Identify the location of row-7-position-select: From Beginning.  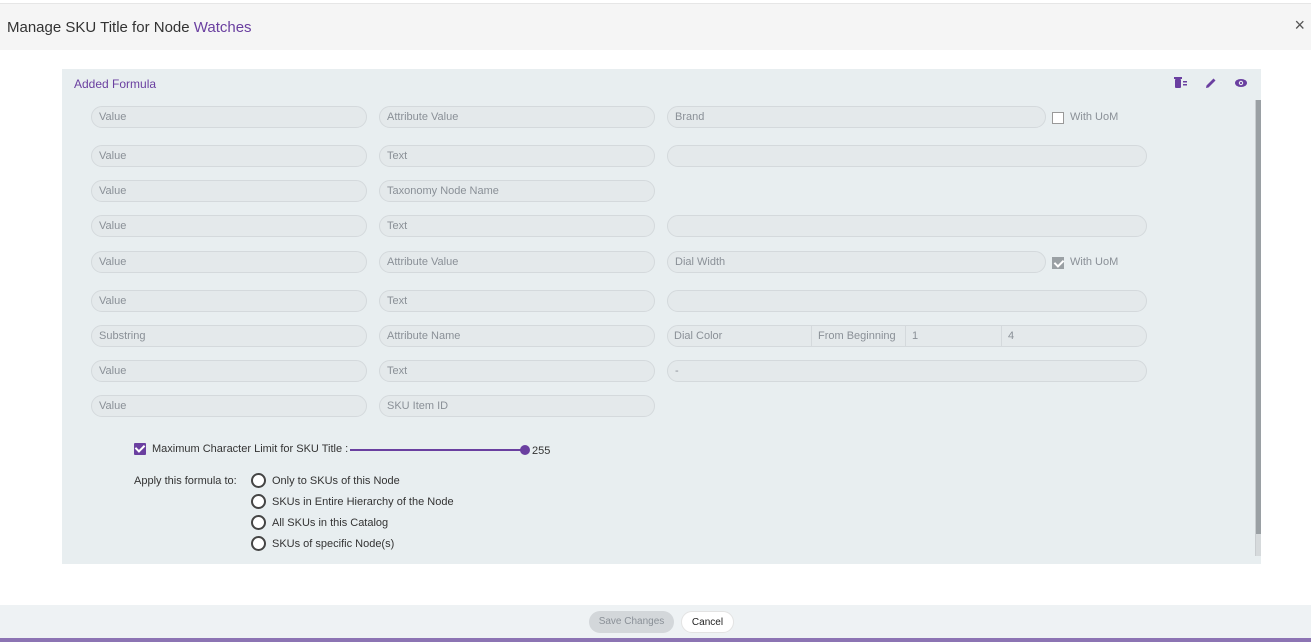
(859, 336).